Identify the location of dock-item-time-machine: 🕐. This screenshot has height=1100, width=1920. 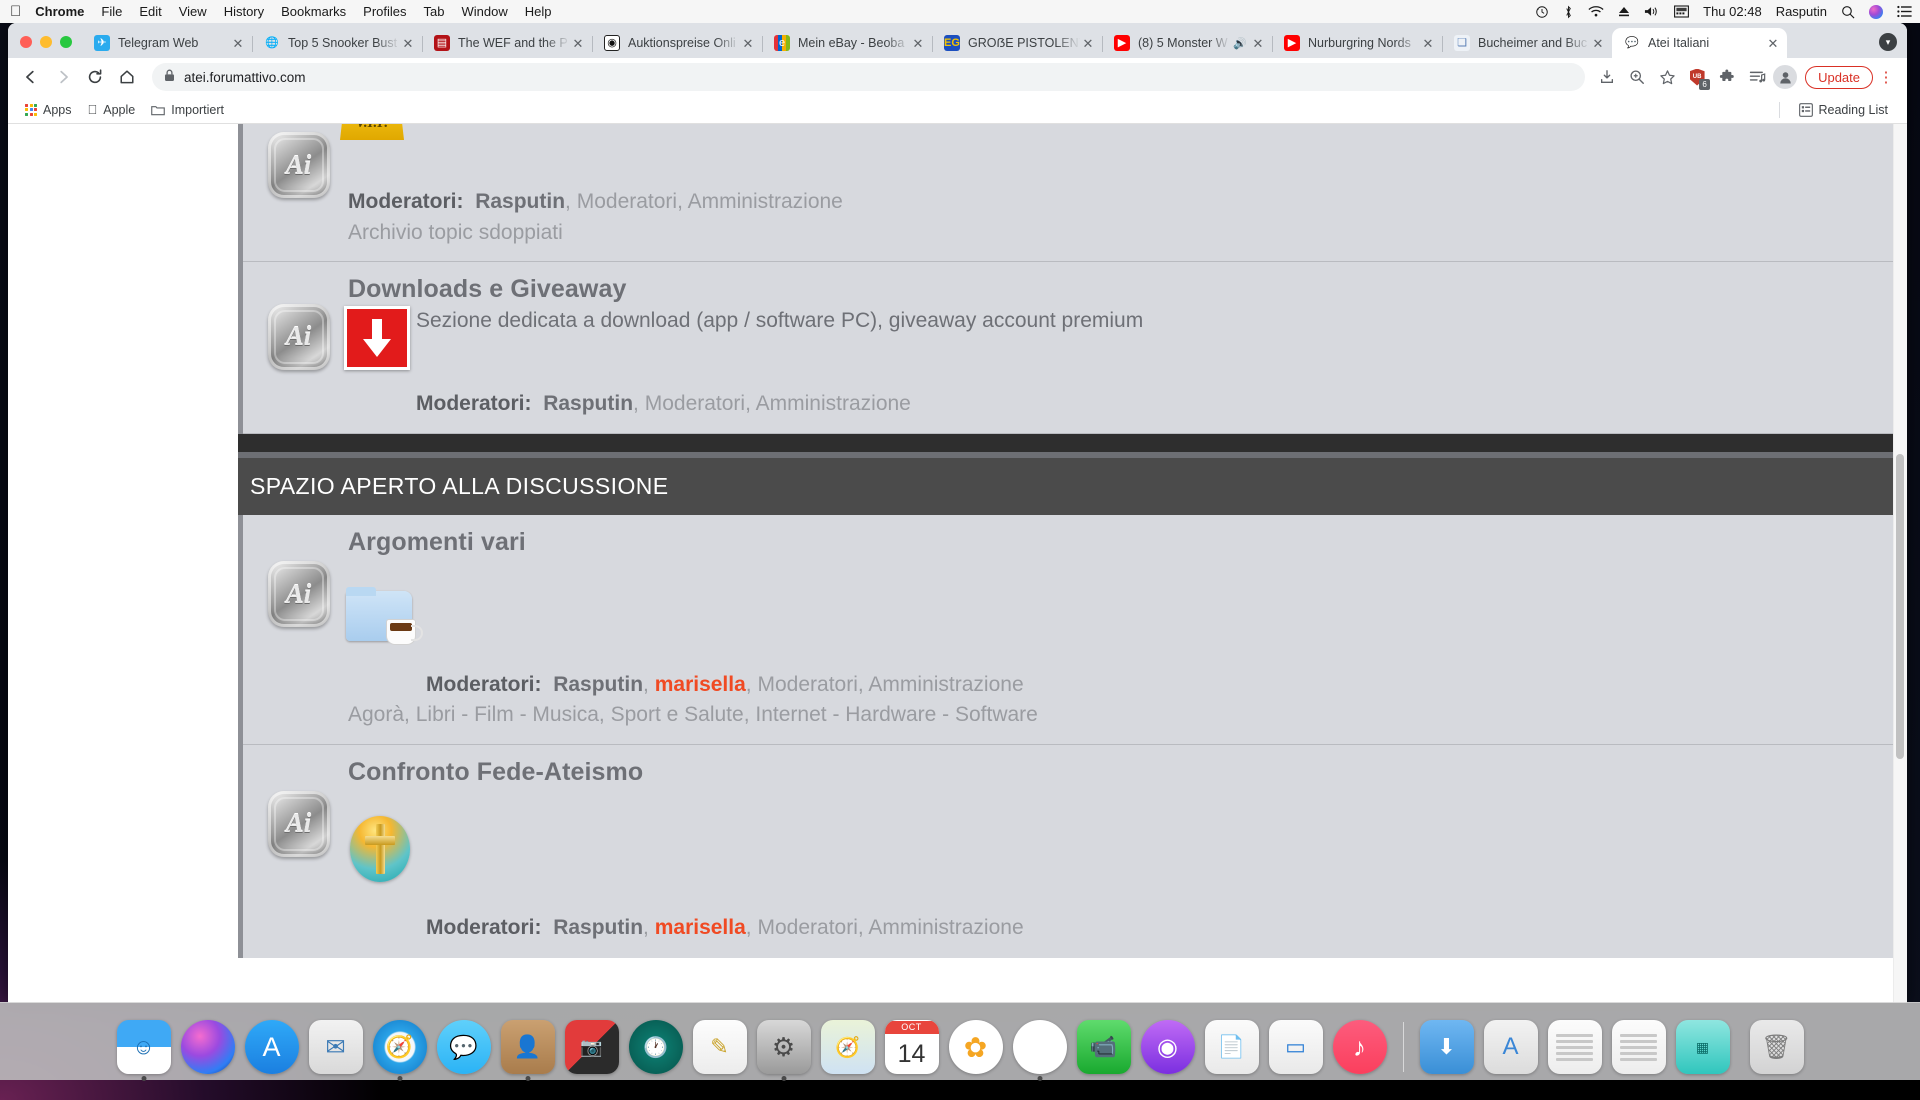
(656, 1047).